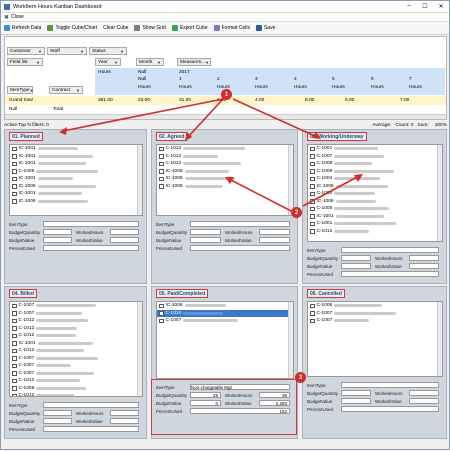 The width and height of the screenshot is (450, 451). I want to click on list-item: C-1008, so click(375, 164).